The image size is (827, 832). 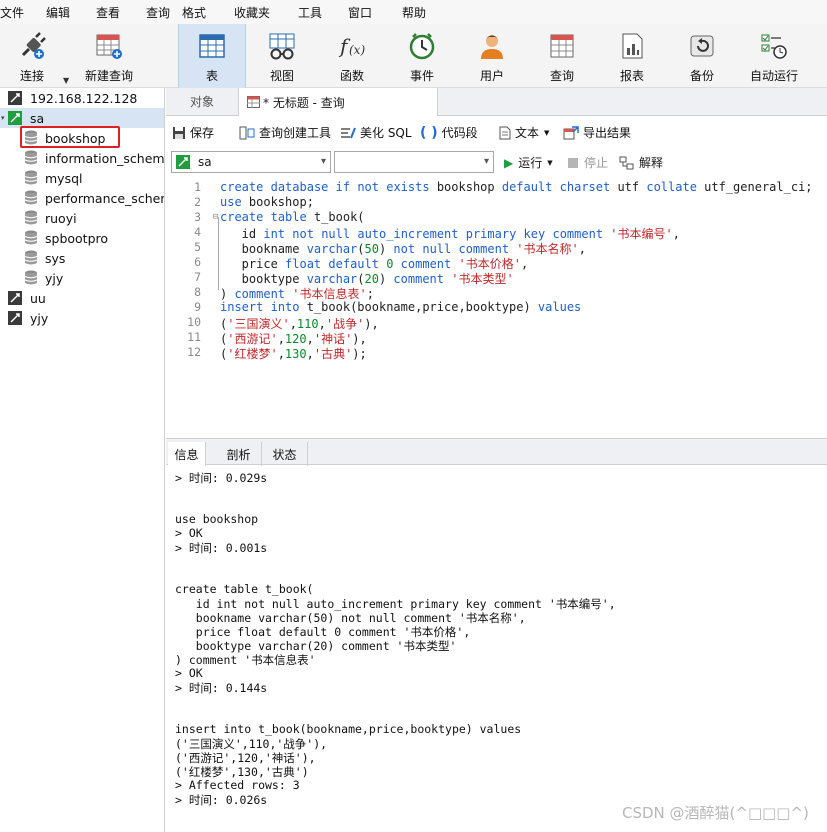 What do you see at coordinates (496, 132) in the screenshot?
I see `query-toolbar: 保存 查询创建工具 美化 SQL ( ) 代码段 文本 ▼ 导出结果` at bounding box center [496, 132].